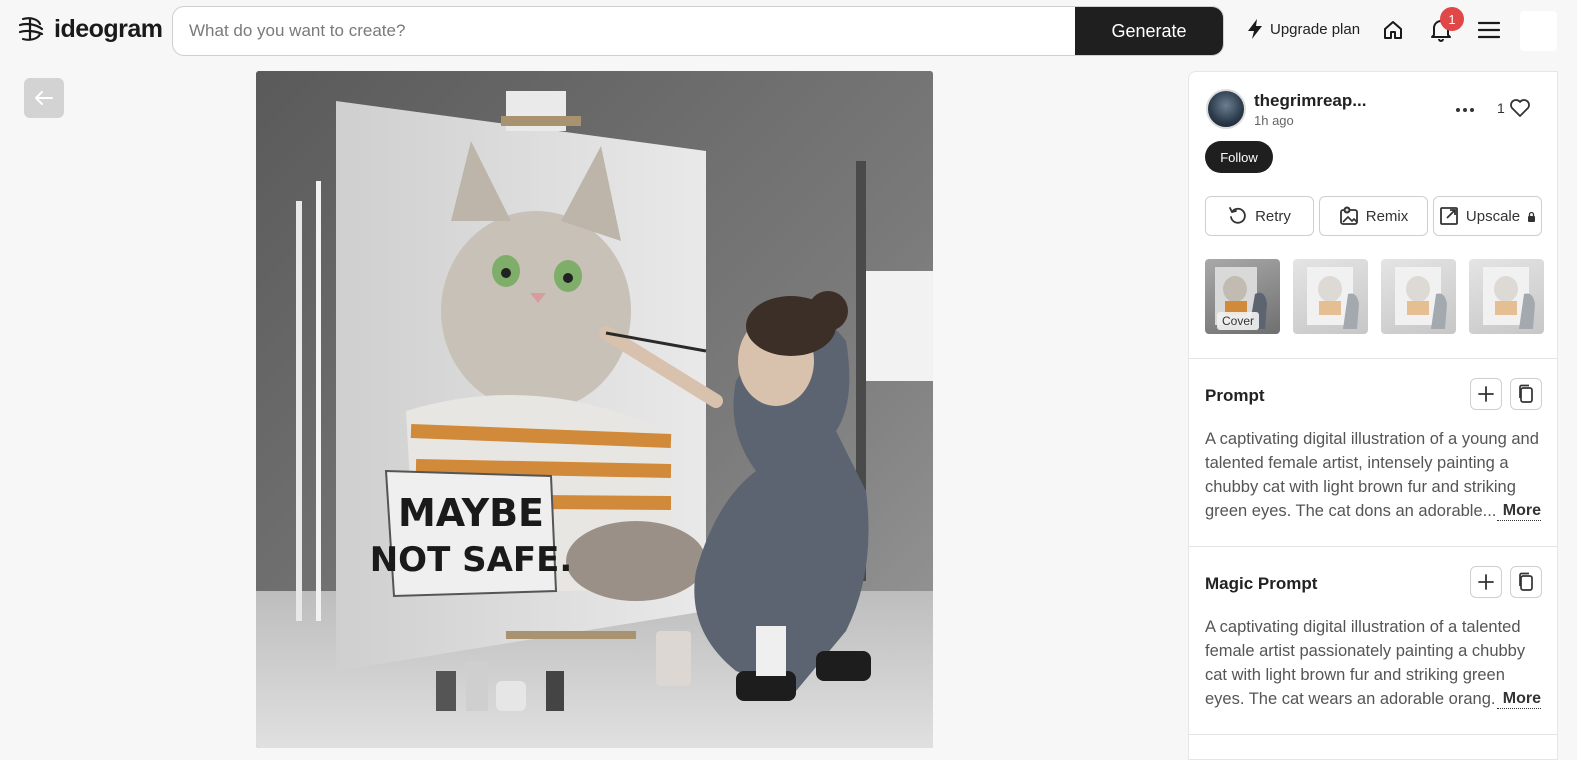  I want to click on remix-button: Remix, so click(1373, 216).